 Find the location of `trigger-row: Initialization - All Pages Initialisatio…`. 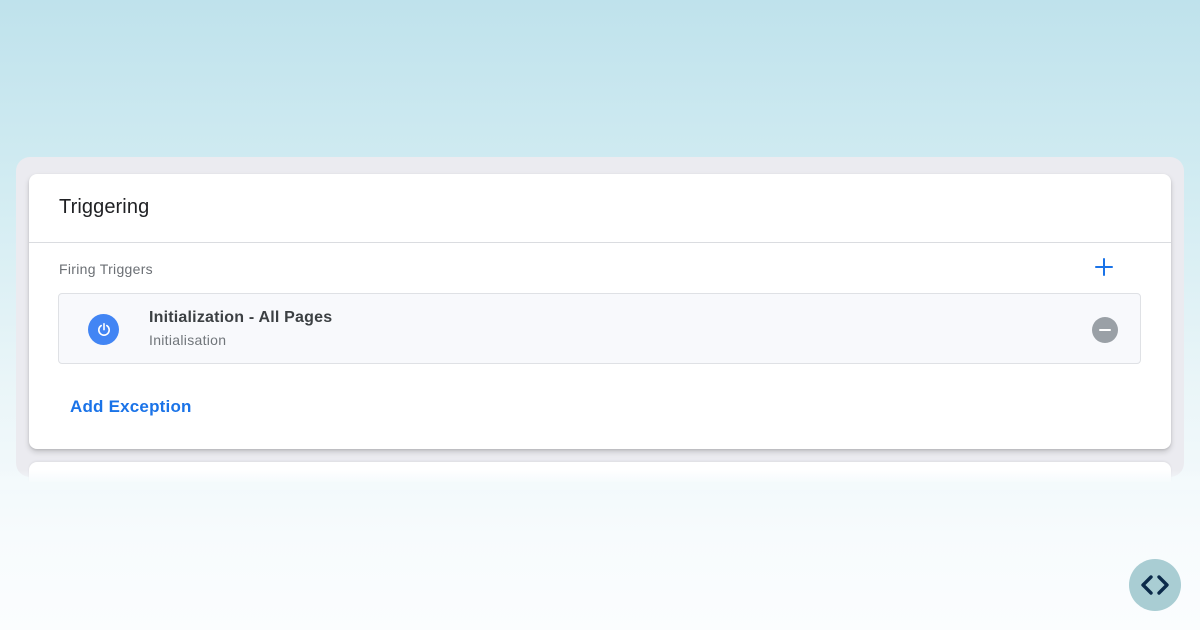

trigger-row: Initialization - All Pages Initialisatio… is located at coordinates (599, 328).